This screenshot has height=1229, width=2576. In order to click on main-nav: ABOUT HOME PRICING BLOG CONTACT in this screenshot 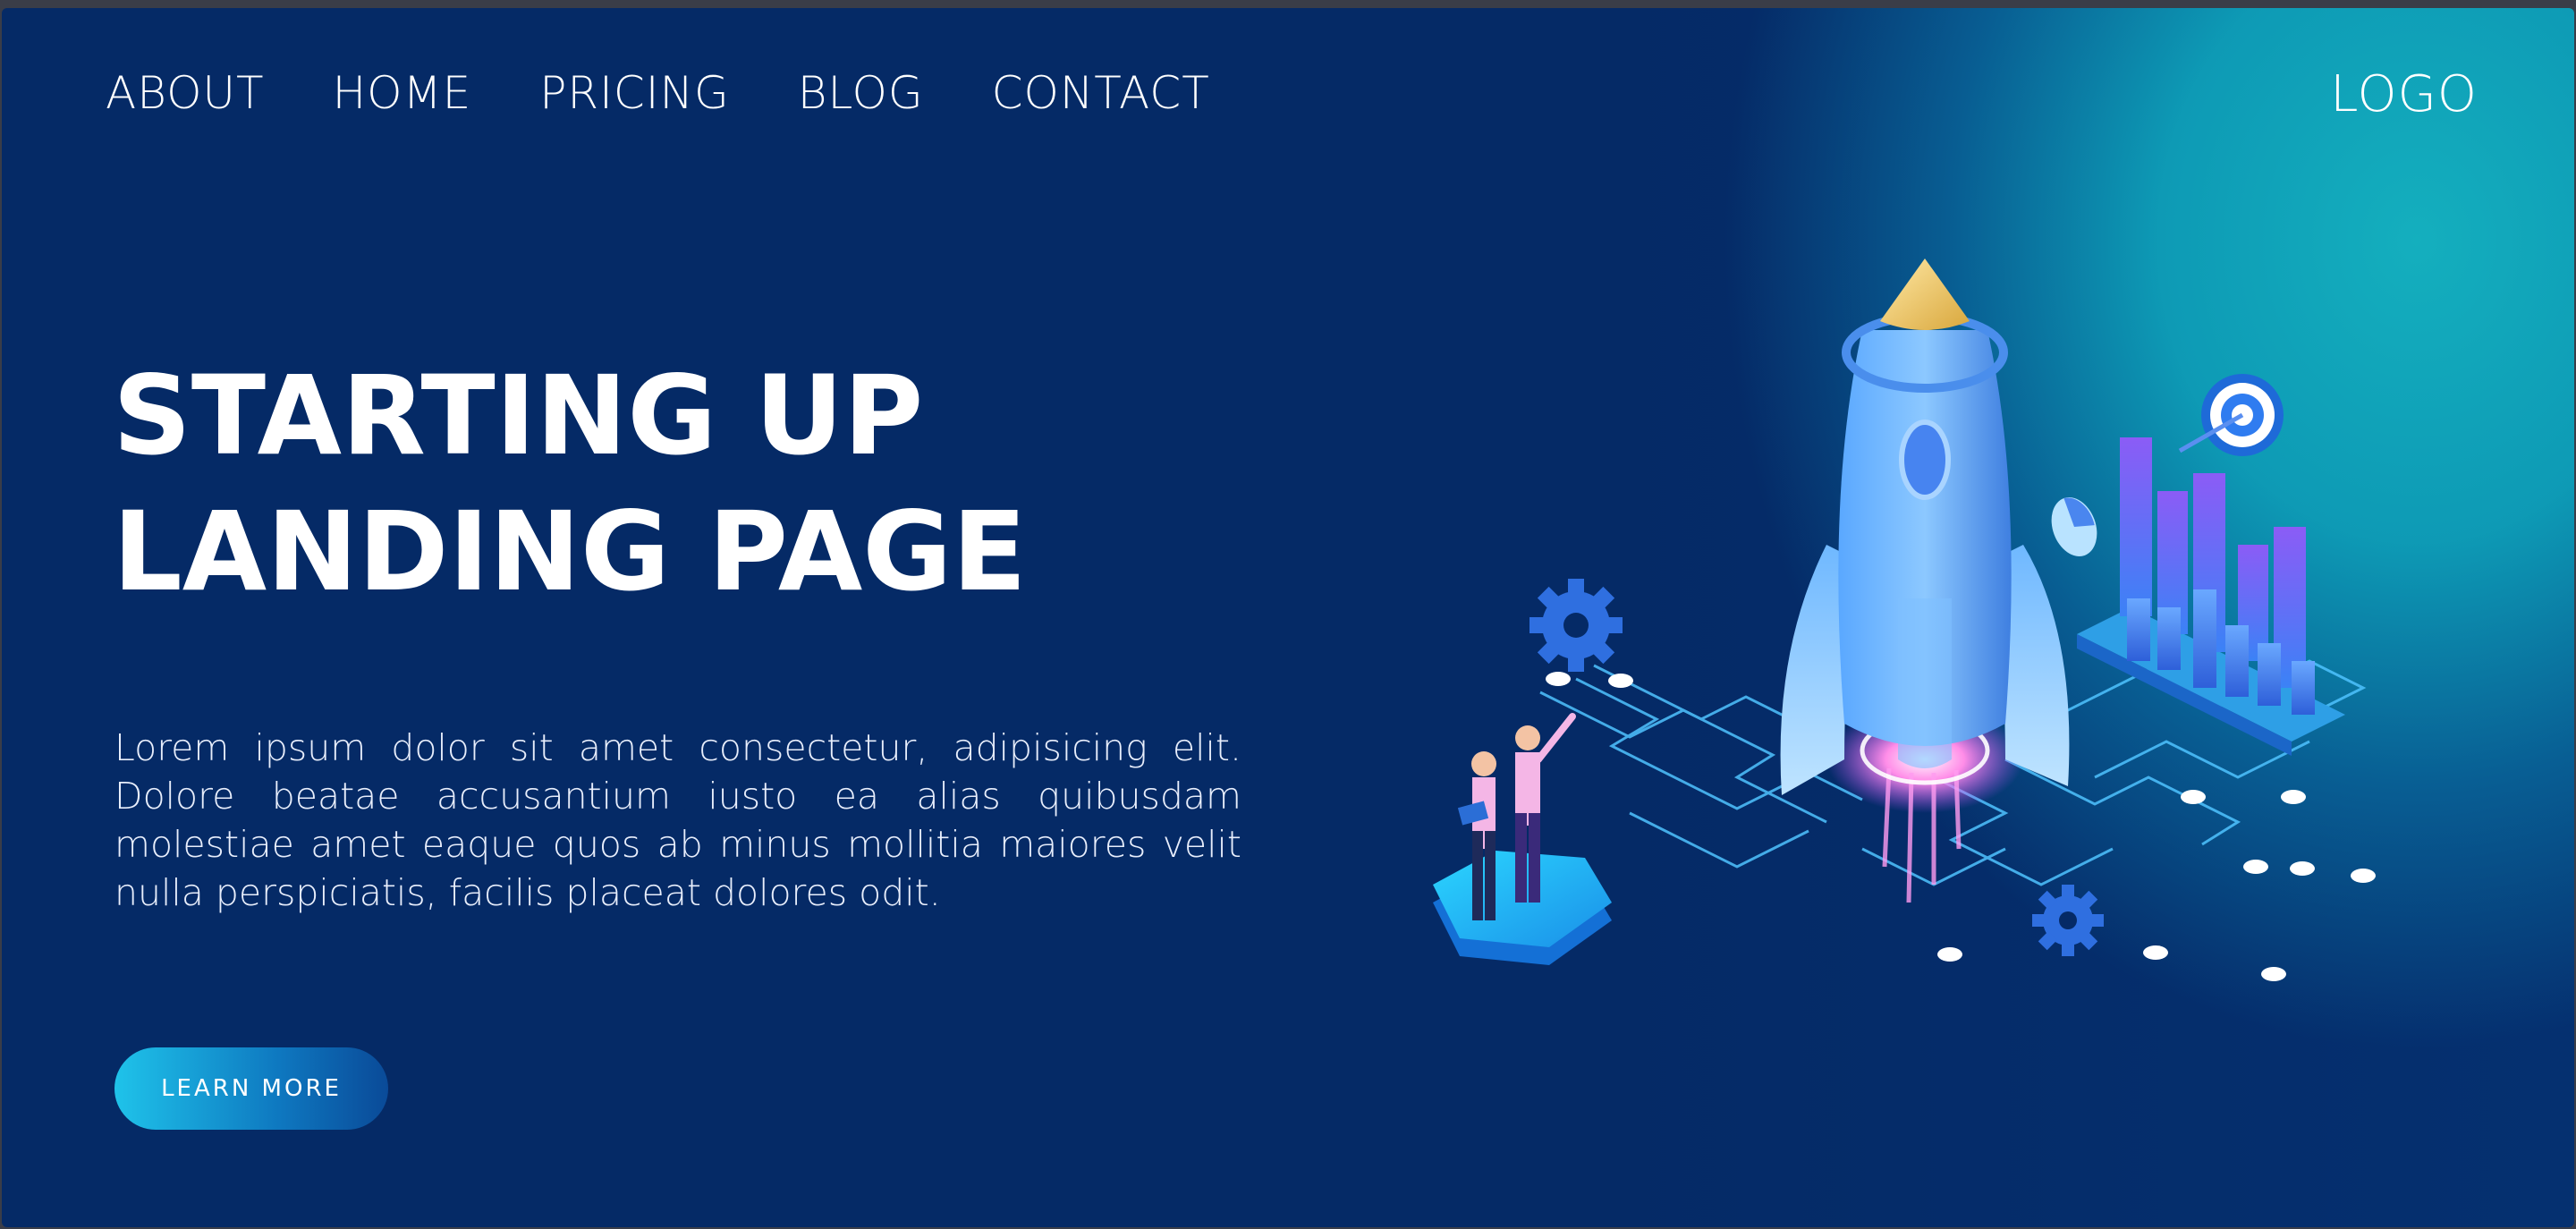, I will do `click(692, 93)`.